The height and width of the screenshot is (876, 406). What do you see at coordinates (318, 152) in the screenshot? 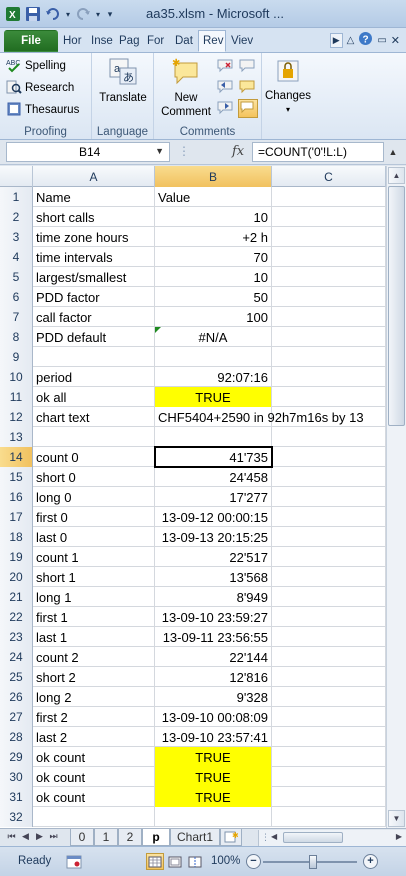
I see `formula-input: =COUNT('0'!L:L)` at bounding box center [318, 152].